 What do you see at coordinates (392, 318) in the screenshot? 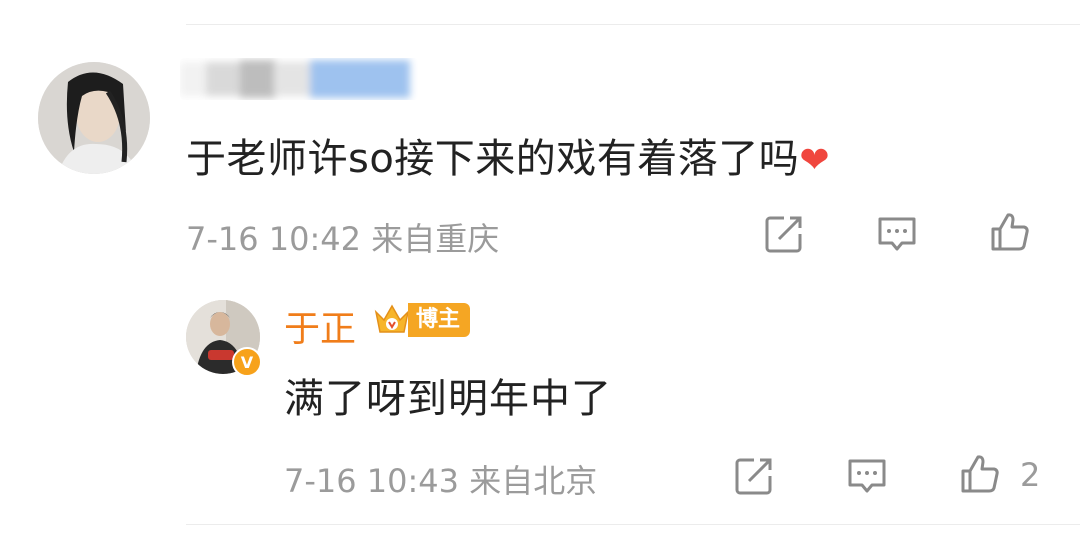
I see `crown-icon` at bounding box center [392, 318].